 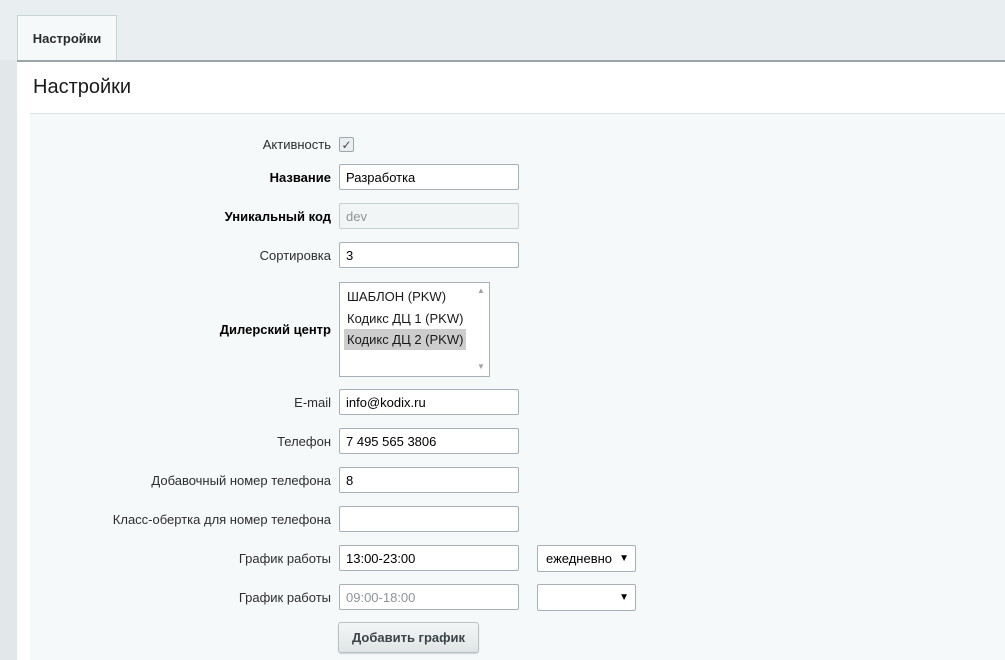 I want to click on name-label: Название, so click(x=300, y=177).